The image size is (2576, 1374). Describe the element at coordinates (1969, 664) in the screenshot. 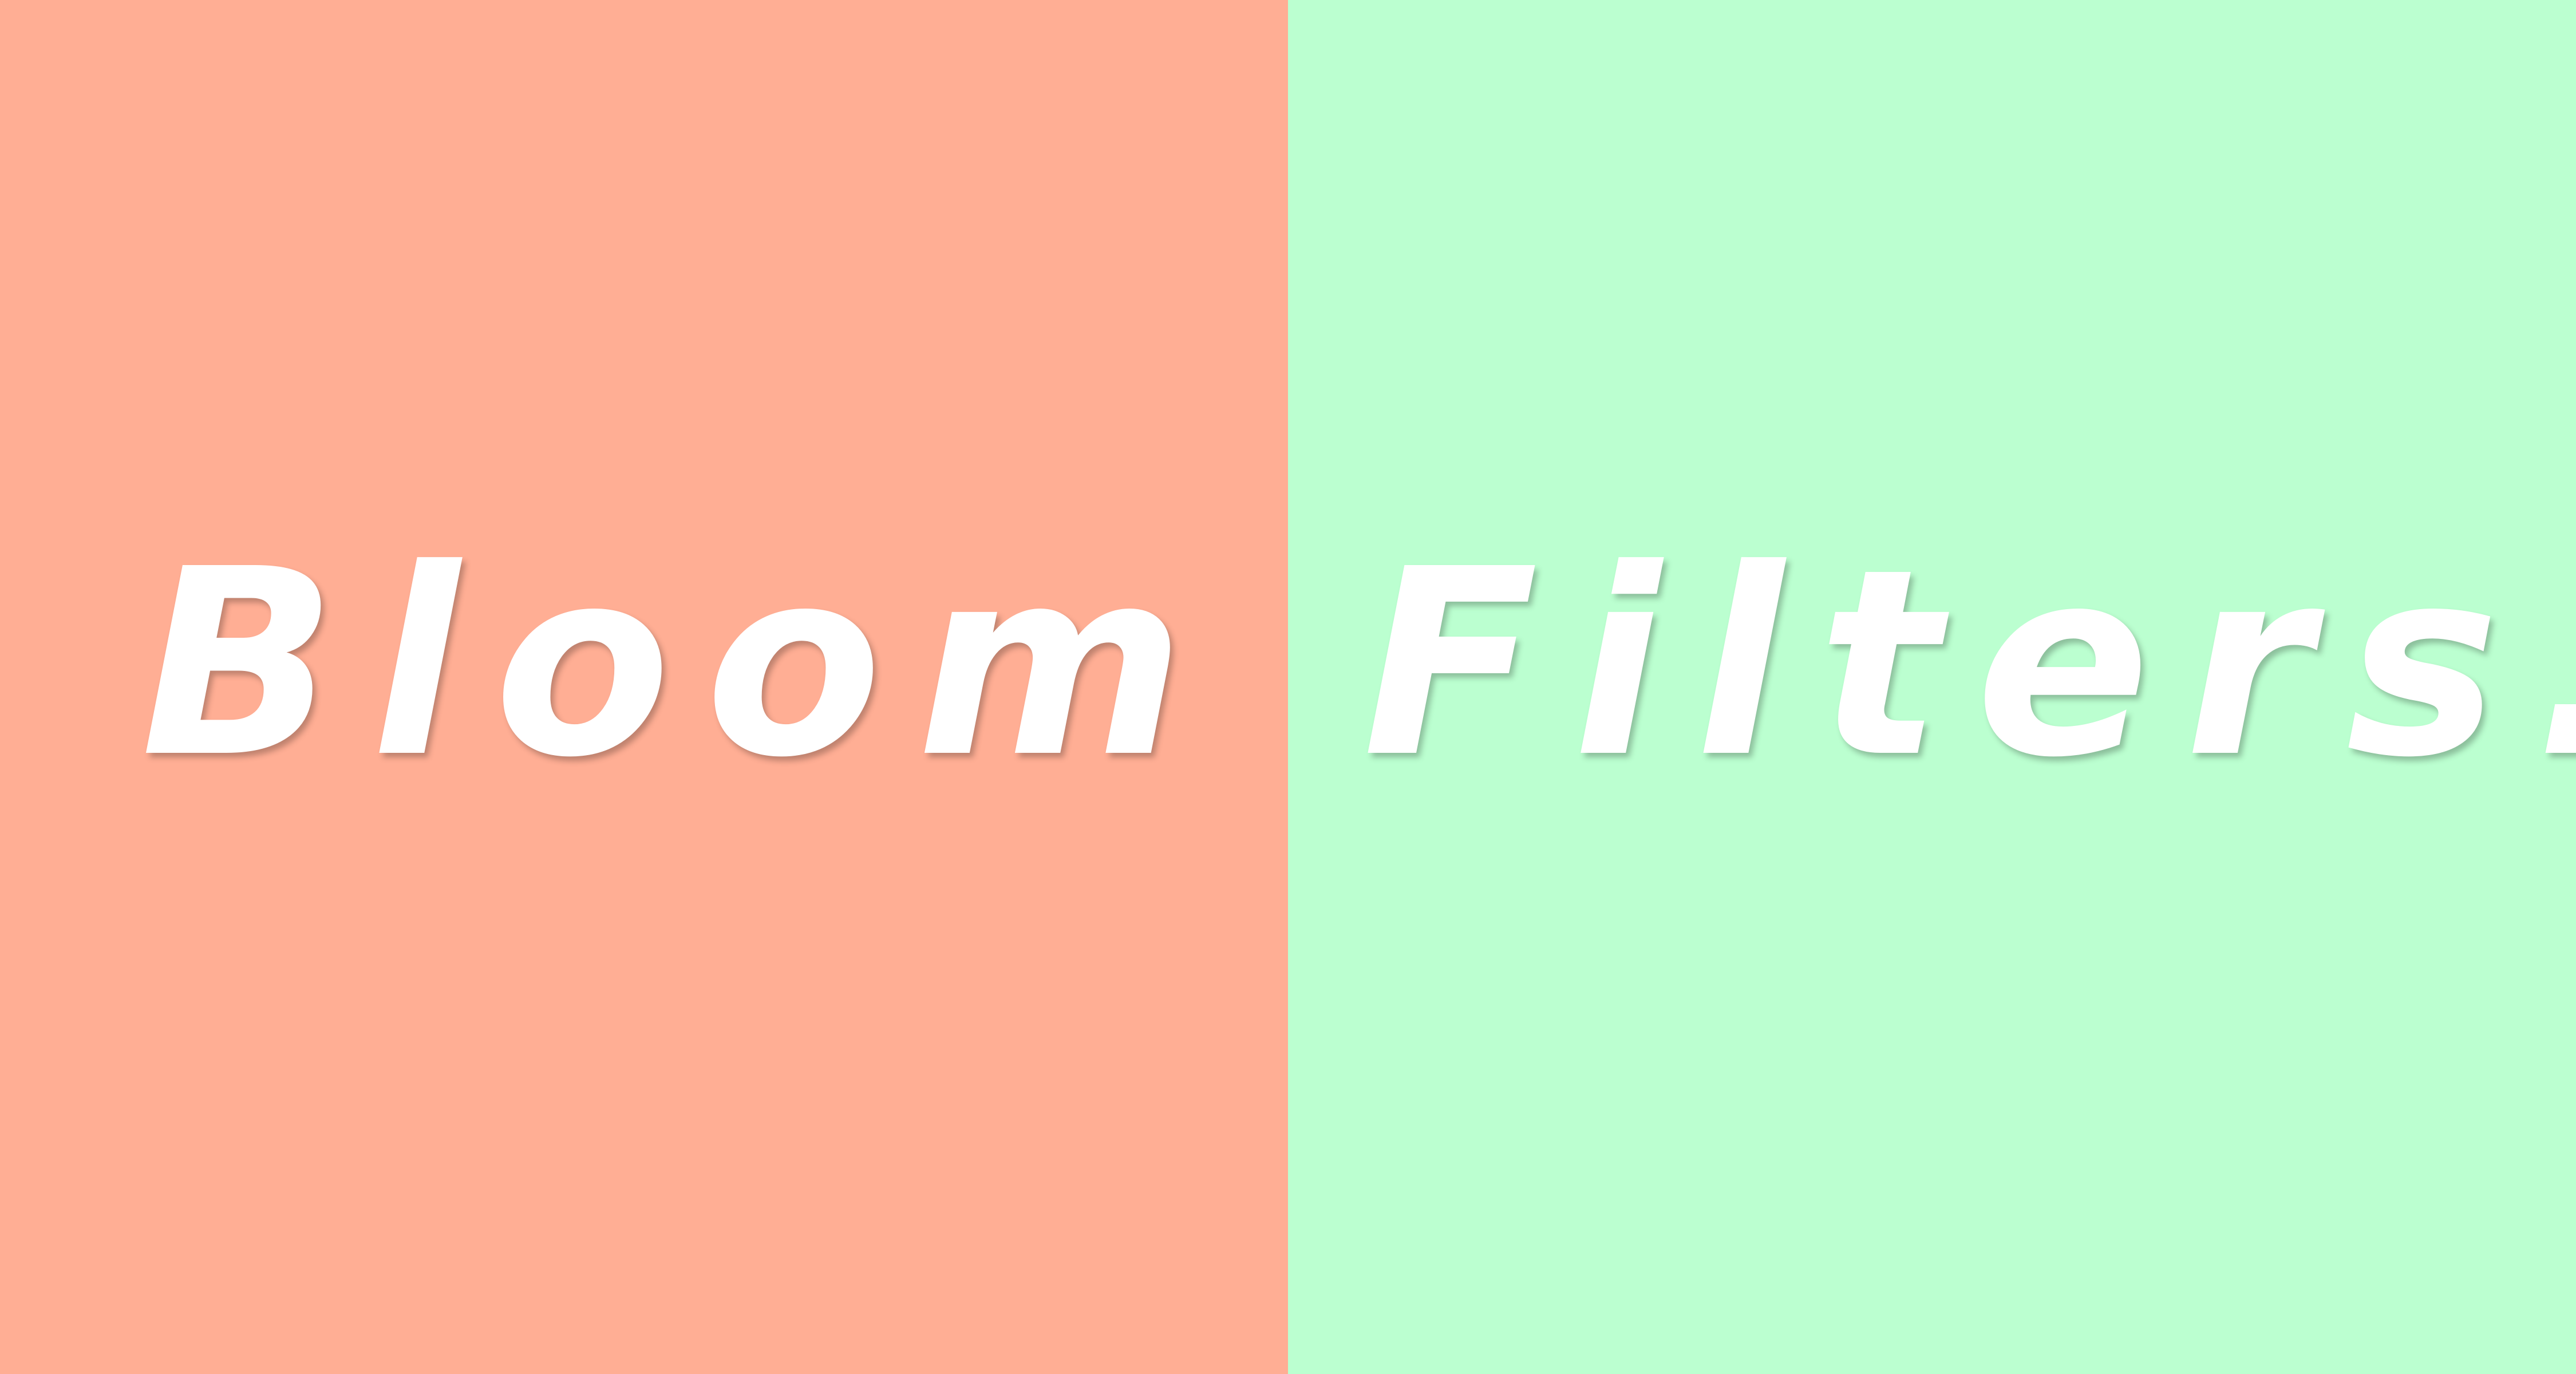

I see `title-word-filters: Filters.` at that location.